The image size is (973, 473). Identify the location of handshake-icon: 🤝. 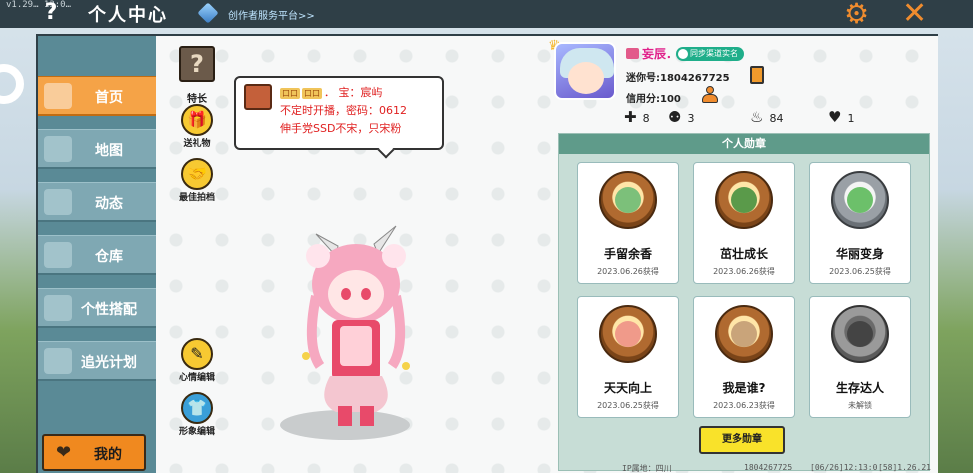
(197, 174).